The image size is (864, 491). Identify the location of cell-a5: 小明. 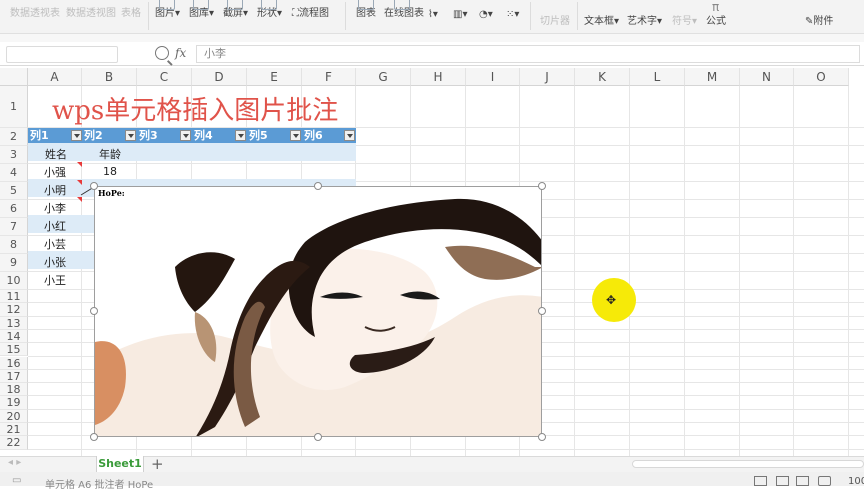
(55, 190).